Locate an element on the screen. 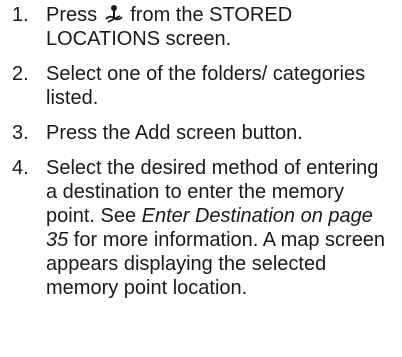 The height and width of the screenshot is (357, 402). step-text-part: Press is located at coordinates (74, 15).